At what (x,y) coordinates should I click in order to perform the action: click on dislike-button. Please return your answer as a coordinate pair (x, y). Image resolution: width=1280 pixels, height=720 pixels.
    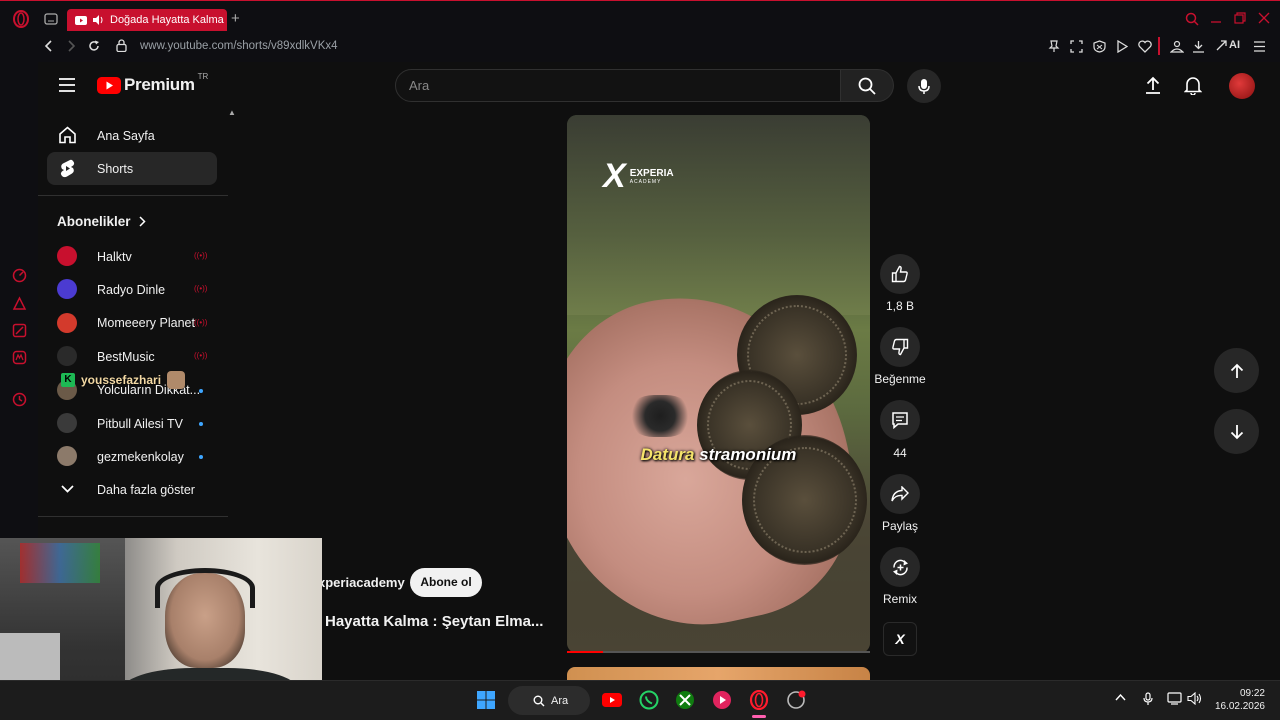
    Looking at the image, I should click on (900, 347).